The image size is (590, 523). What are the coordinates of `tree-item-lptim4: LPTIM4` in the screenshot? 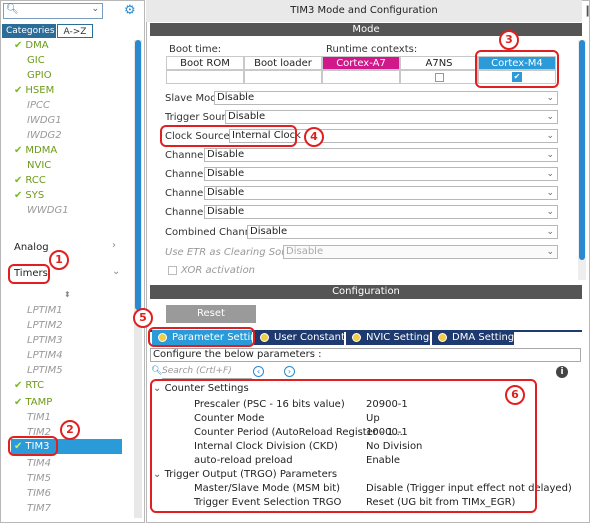 It's located at (45, 355).